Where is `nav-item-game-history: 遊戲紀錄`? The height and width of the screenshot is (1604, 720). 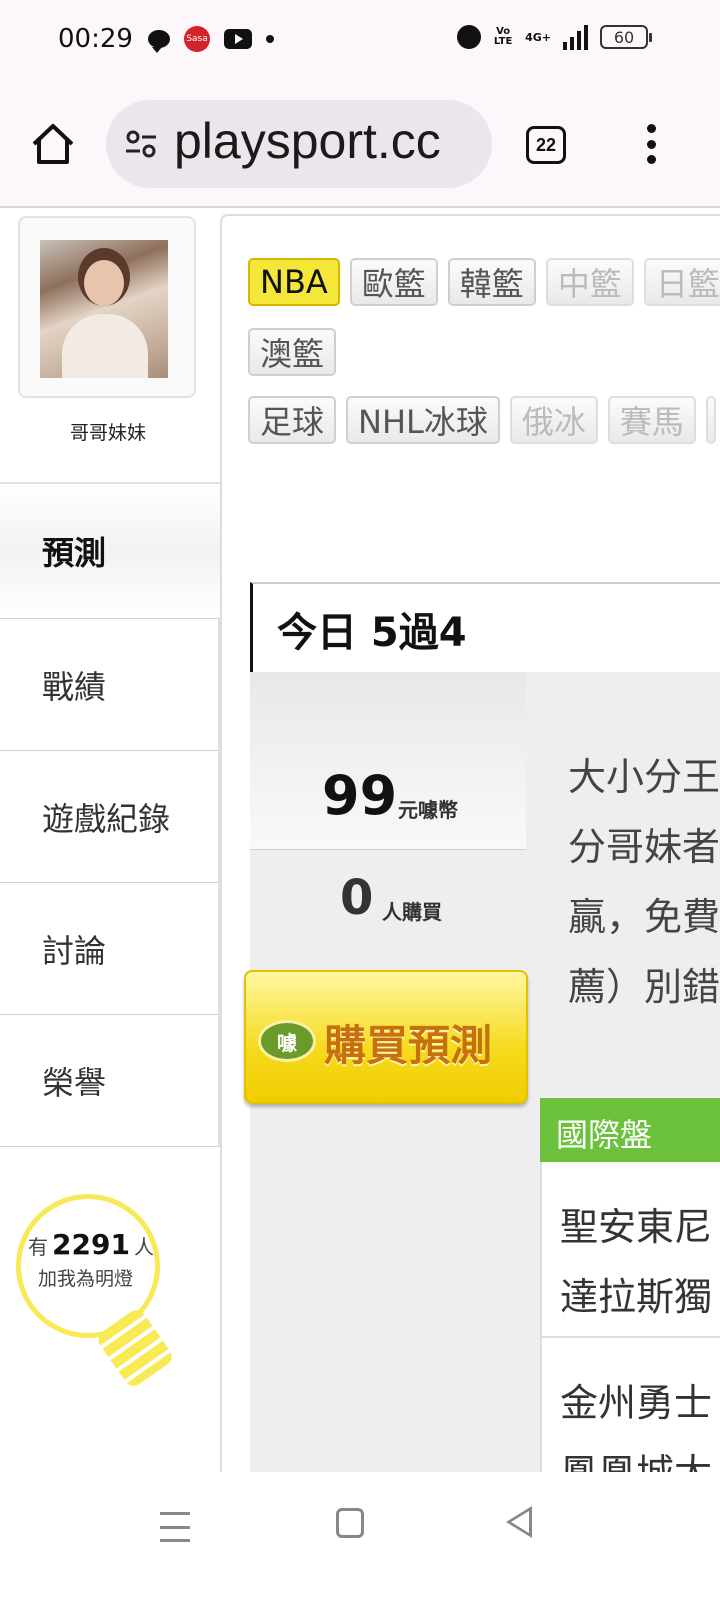
nav-item-game-history: 遊戲紀錄 is located at coordinates (110, 816).